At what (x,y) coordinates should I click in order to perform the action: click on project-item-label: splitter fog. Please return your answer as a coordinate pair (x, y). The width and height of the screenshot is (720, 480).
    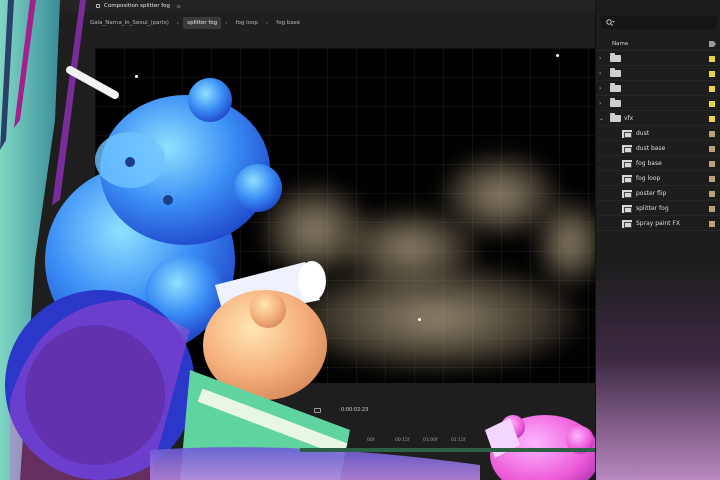
    Looking at the image, I should click on (652, 208).